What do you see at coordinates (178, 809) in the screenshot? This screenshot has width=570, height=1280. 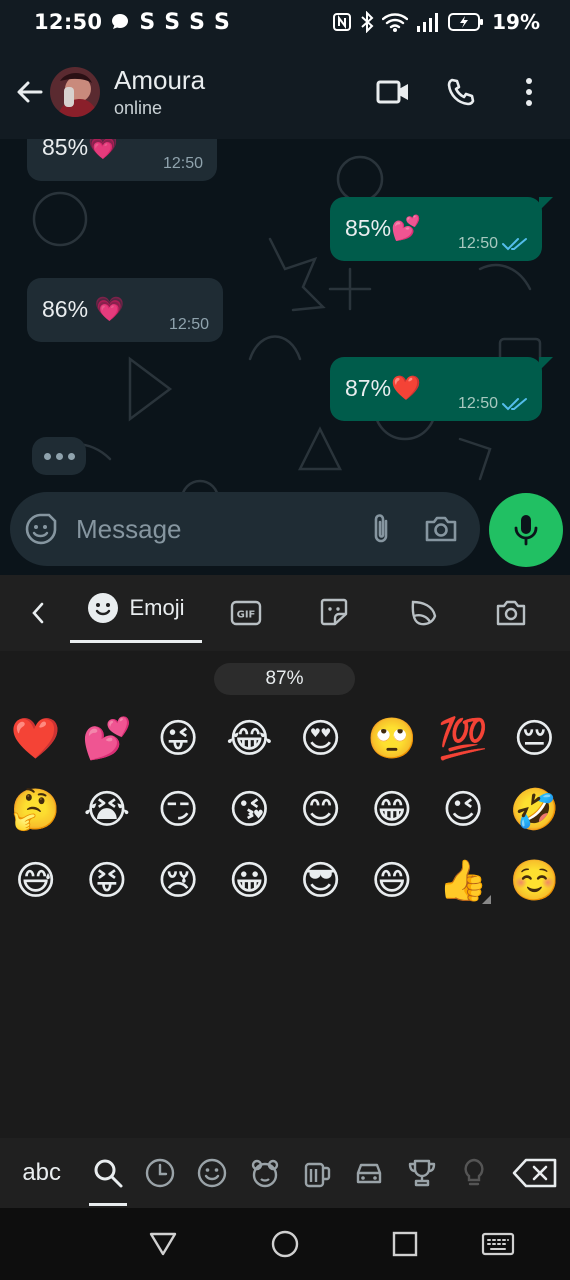 I see `emoji-key: 😏` at bounding box center [178, 809].